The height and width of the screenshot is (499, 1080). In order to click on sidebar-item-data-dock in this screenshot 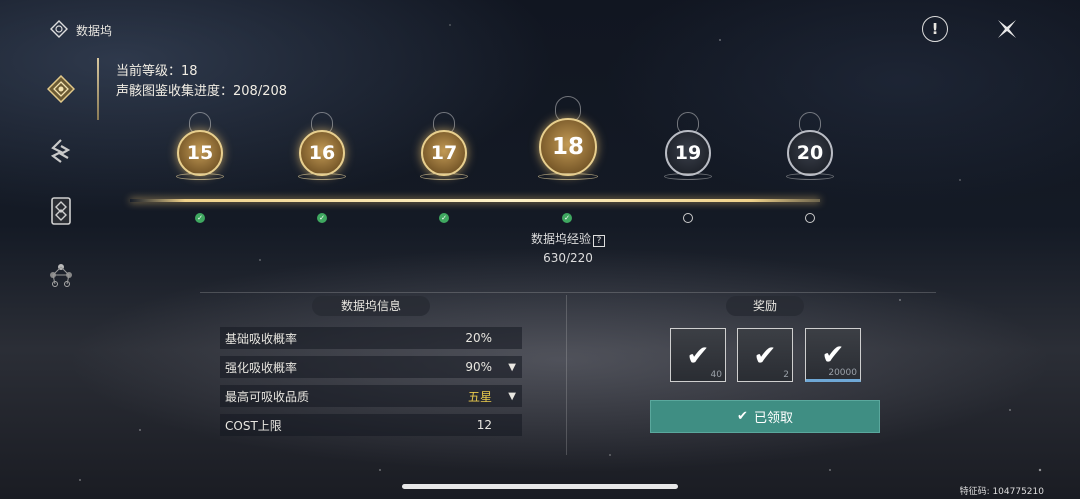, I will do `click(61, 89)`.